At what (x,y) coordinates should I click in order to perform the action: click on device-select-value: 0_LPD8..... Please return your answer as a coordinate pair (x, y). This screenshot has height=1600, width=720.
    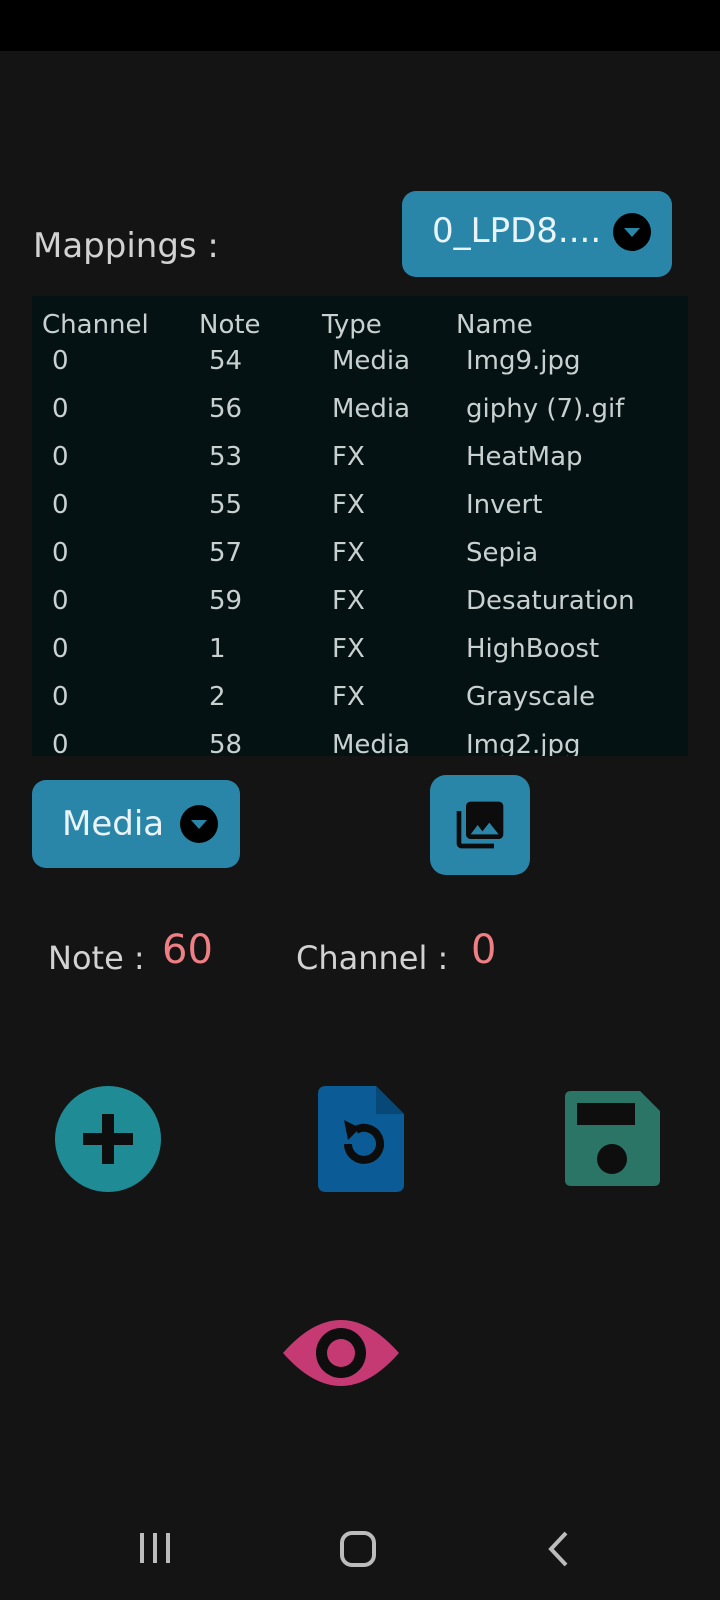
    Looking at the image, I should click on (517, 231).